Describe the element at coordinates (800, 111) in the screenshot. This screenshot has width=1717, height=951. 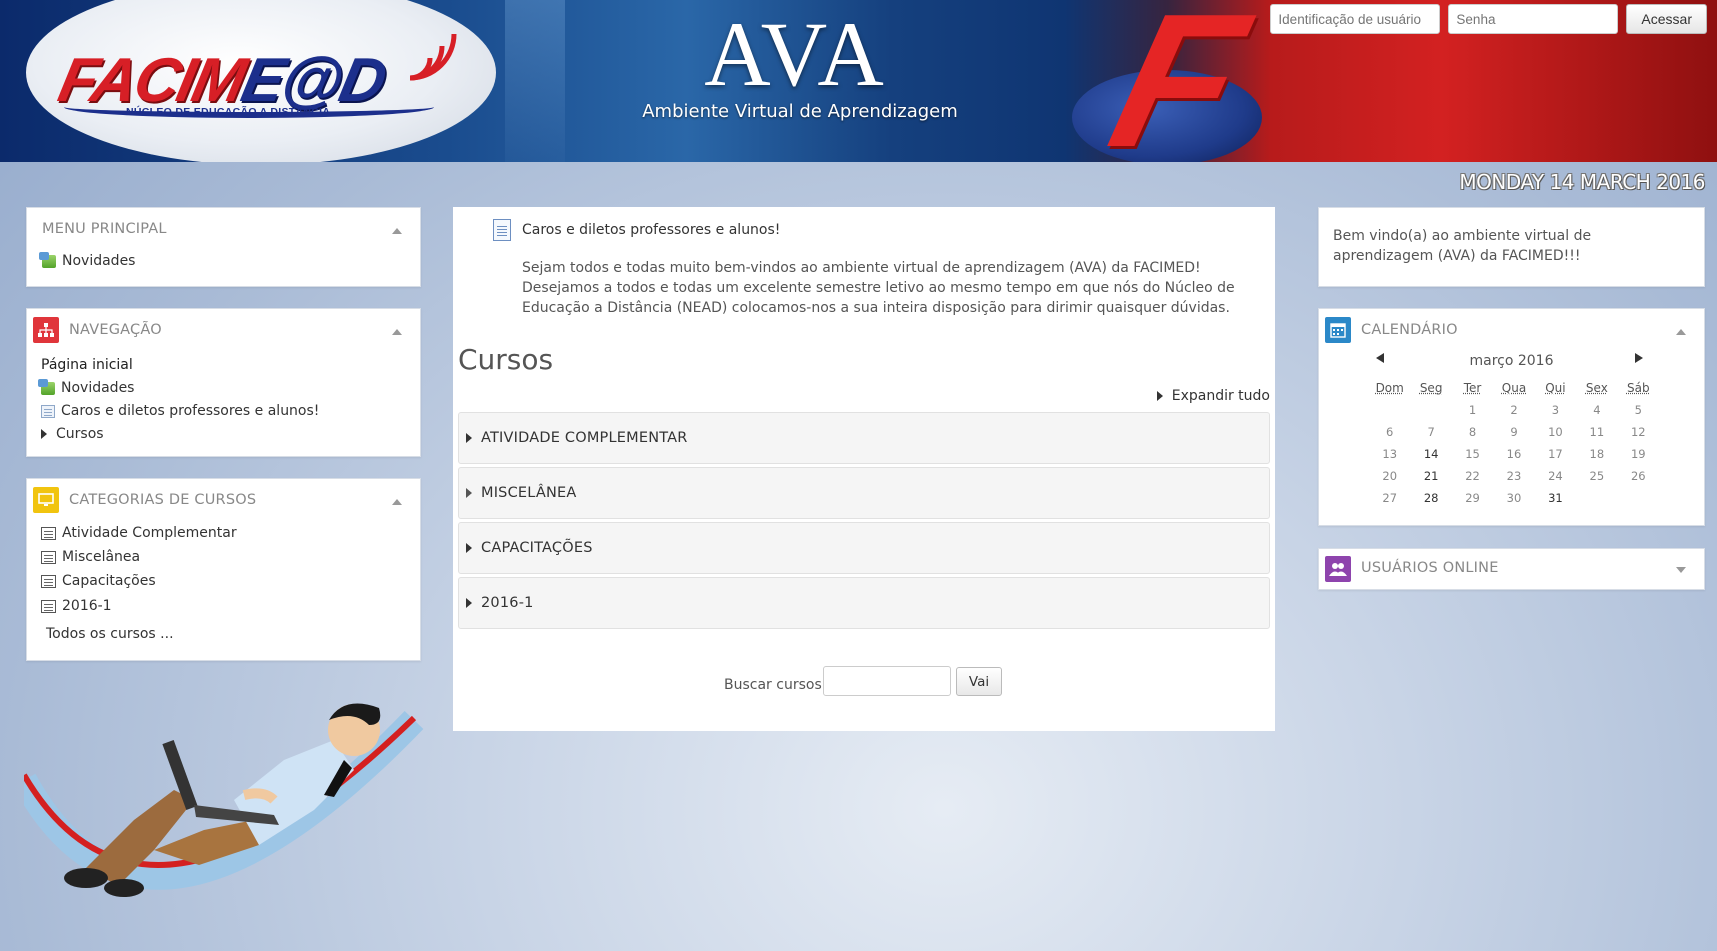
I see `ava-subtitle: Ambiente Virtual de Aprendizagem` at that location.